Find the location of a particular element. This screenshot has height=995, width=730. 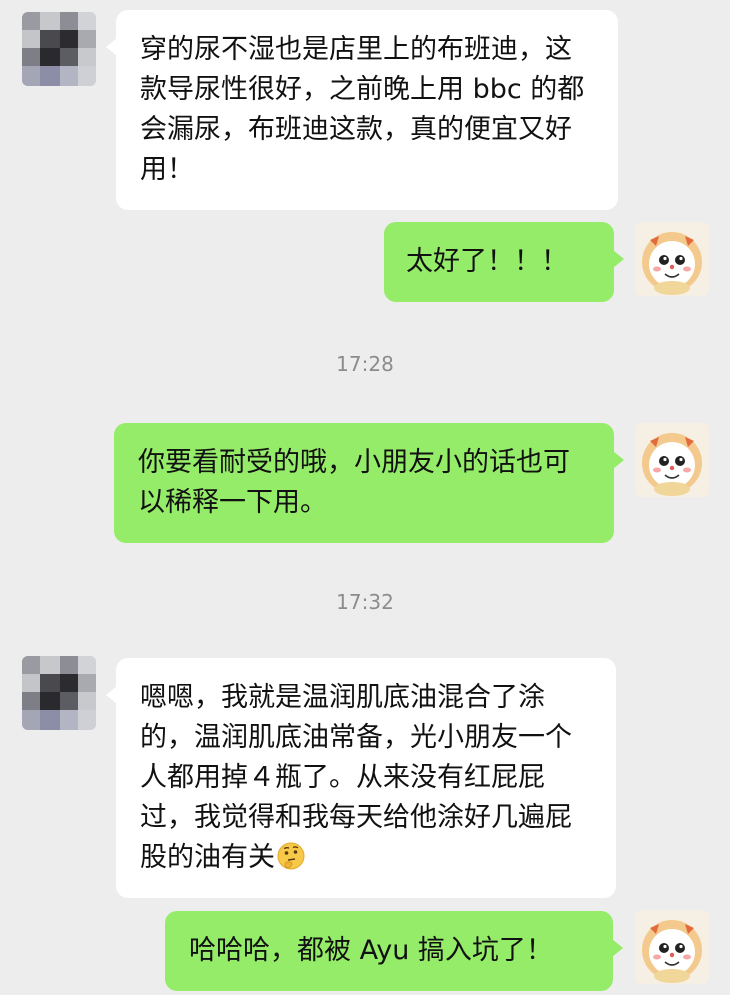

outgoing-message-bubble: 你要看耐受的哦，小朋友小的话也可以稀释一下用。 is located at coordinates (369, 483).